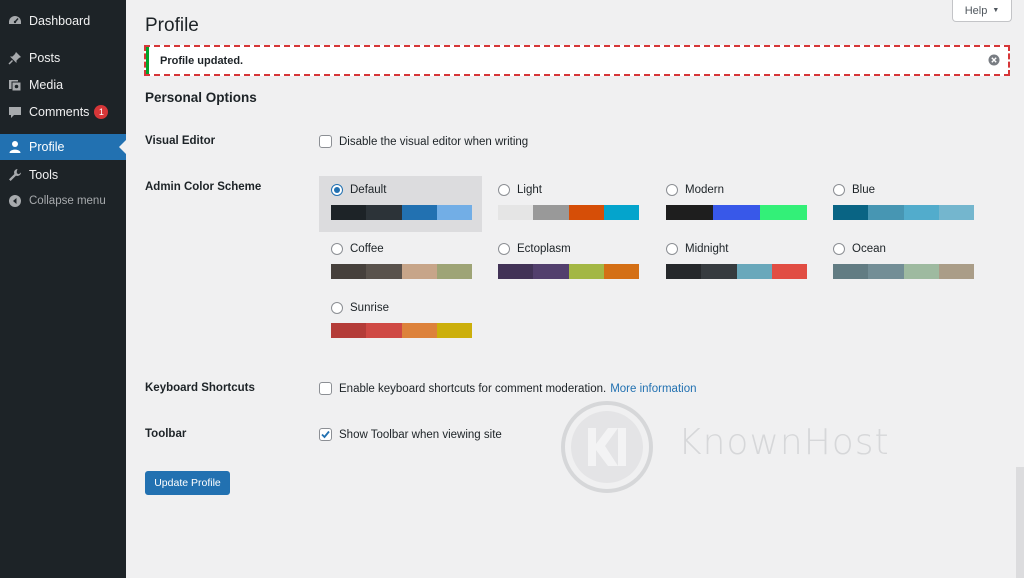  Describe the element at coordinates (63, 58) in the screenshot. I see `sidebar-item-posts: Posts` at that location.